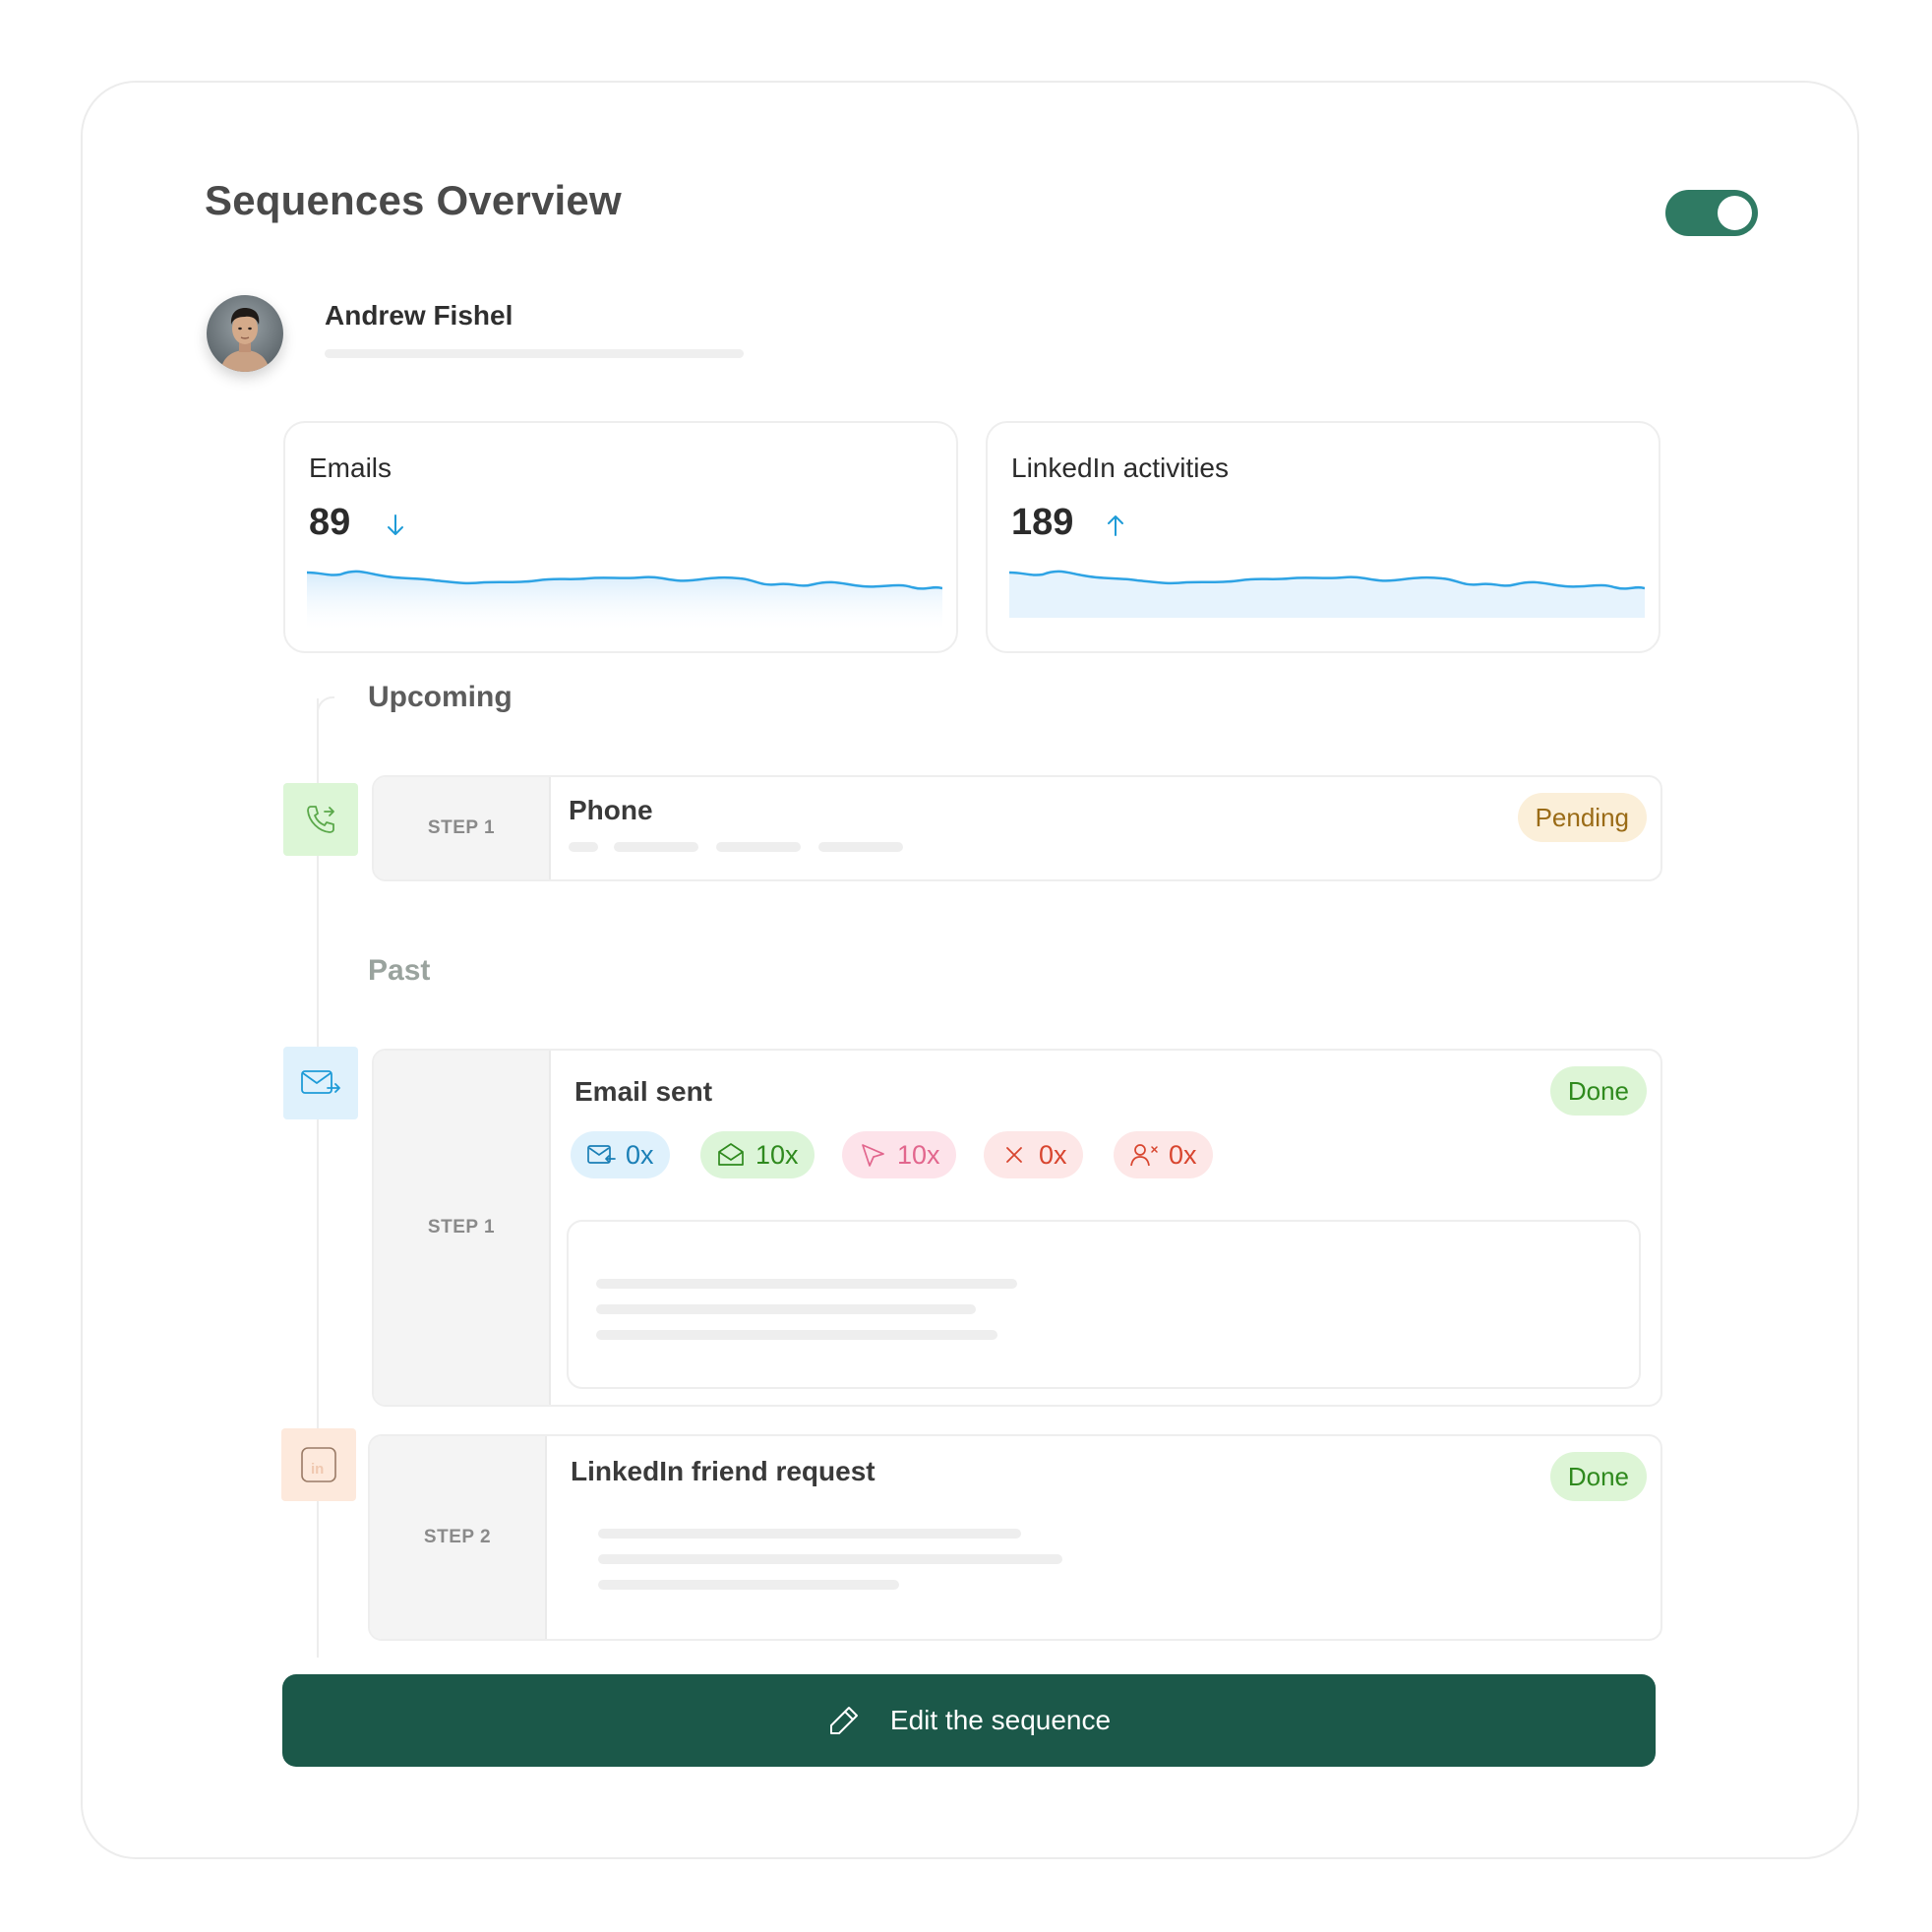 The height and width of the screenshot is (1932, 1932). Describe the element at coordinates (1735, 213) in the screenshot. I see `toggle-knob` at that location.